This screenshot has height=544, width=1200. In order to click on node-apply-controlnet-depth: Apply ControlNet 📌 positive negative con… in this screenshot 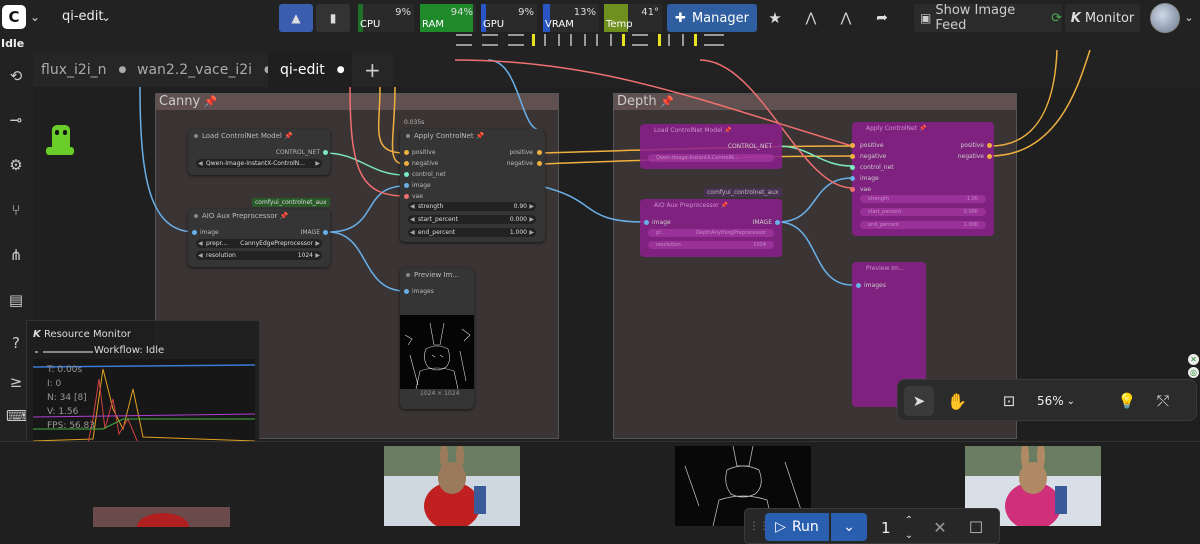, I will do `click(922, 179)`.